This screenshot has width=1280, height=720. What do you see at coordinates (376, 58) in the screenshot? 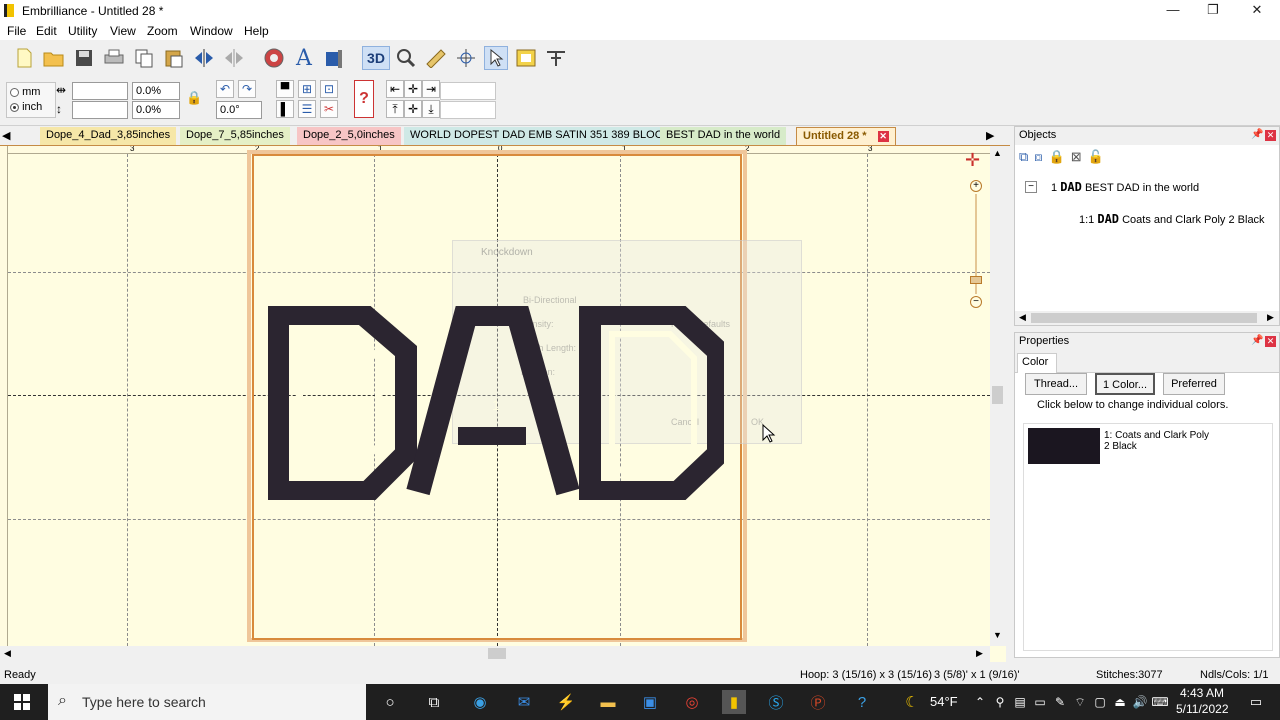
I see `view-3d-button: 3D` at bounding box center [376, 58].